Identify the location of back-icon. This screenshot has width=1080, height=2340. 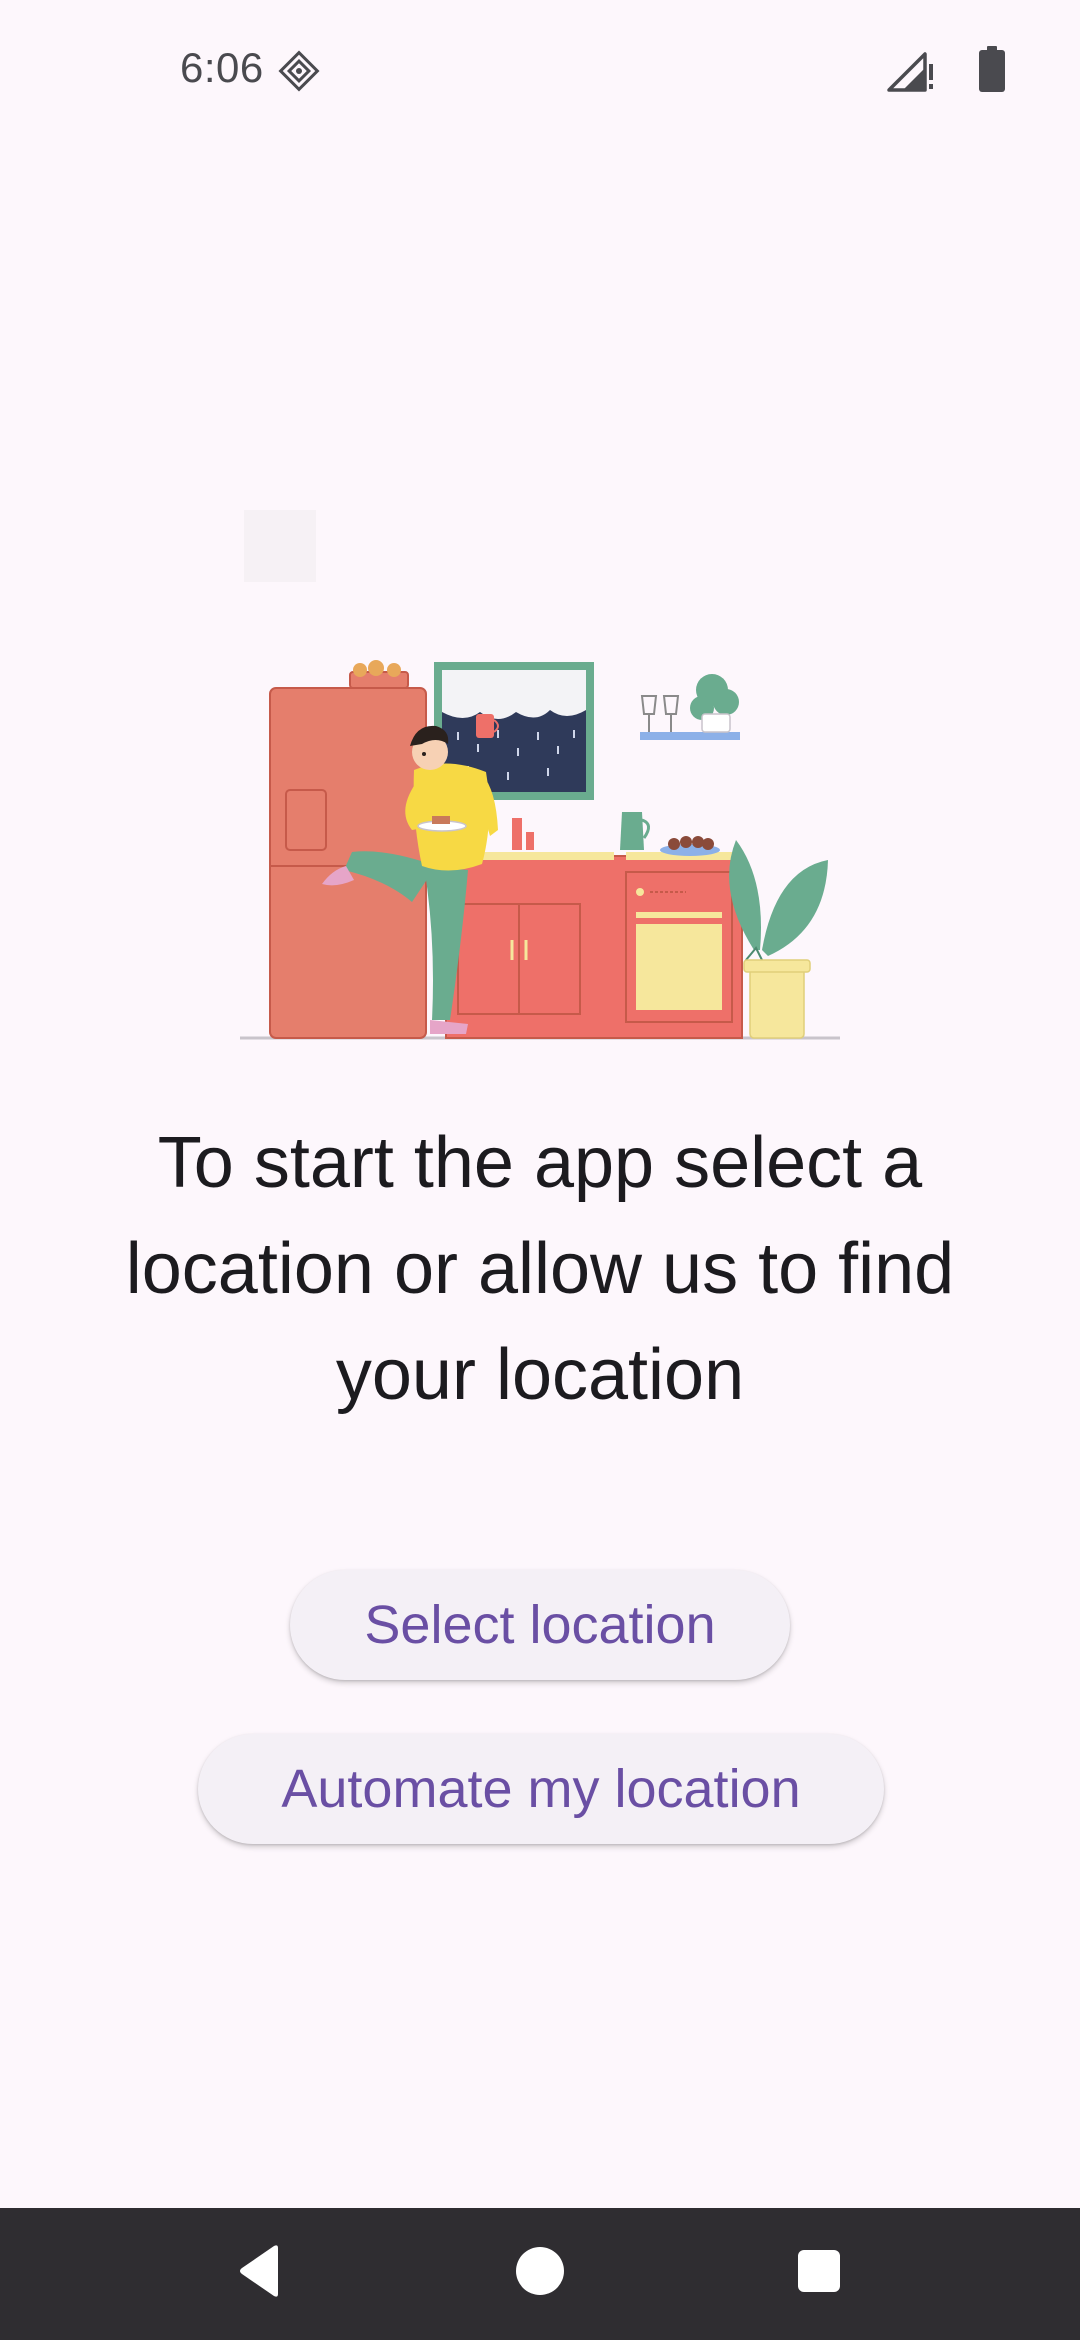
(259, 2271).